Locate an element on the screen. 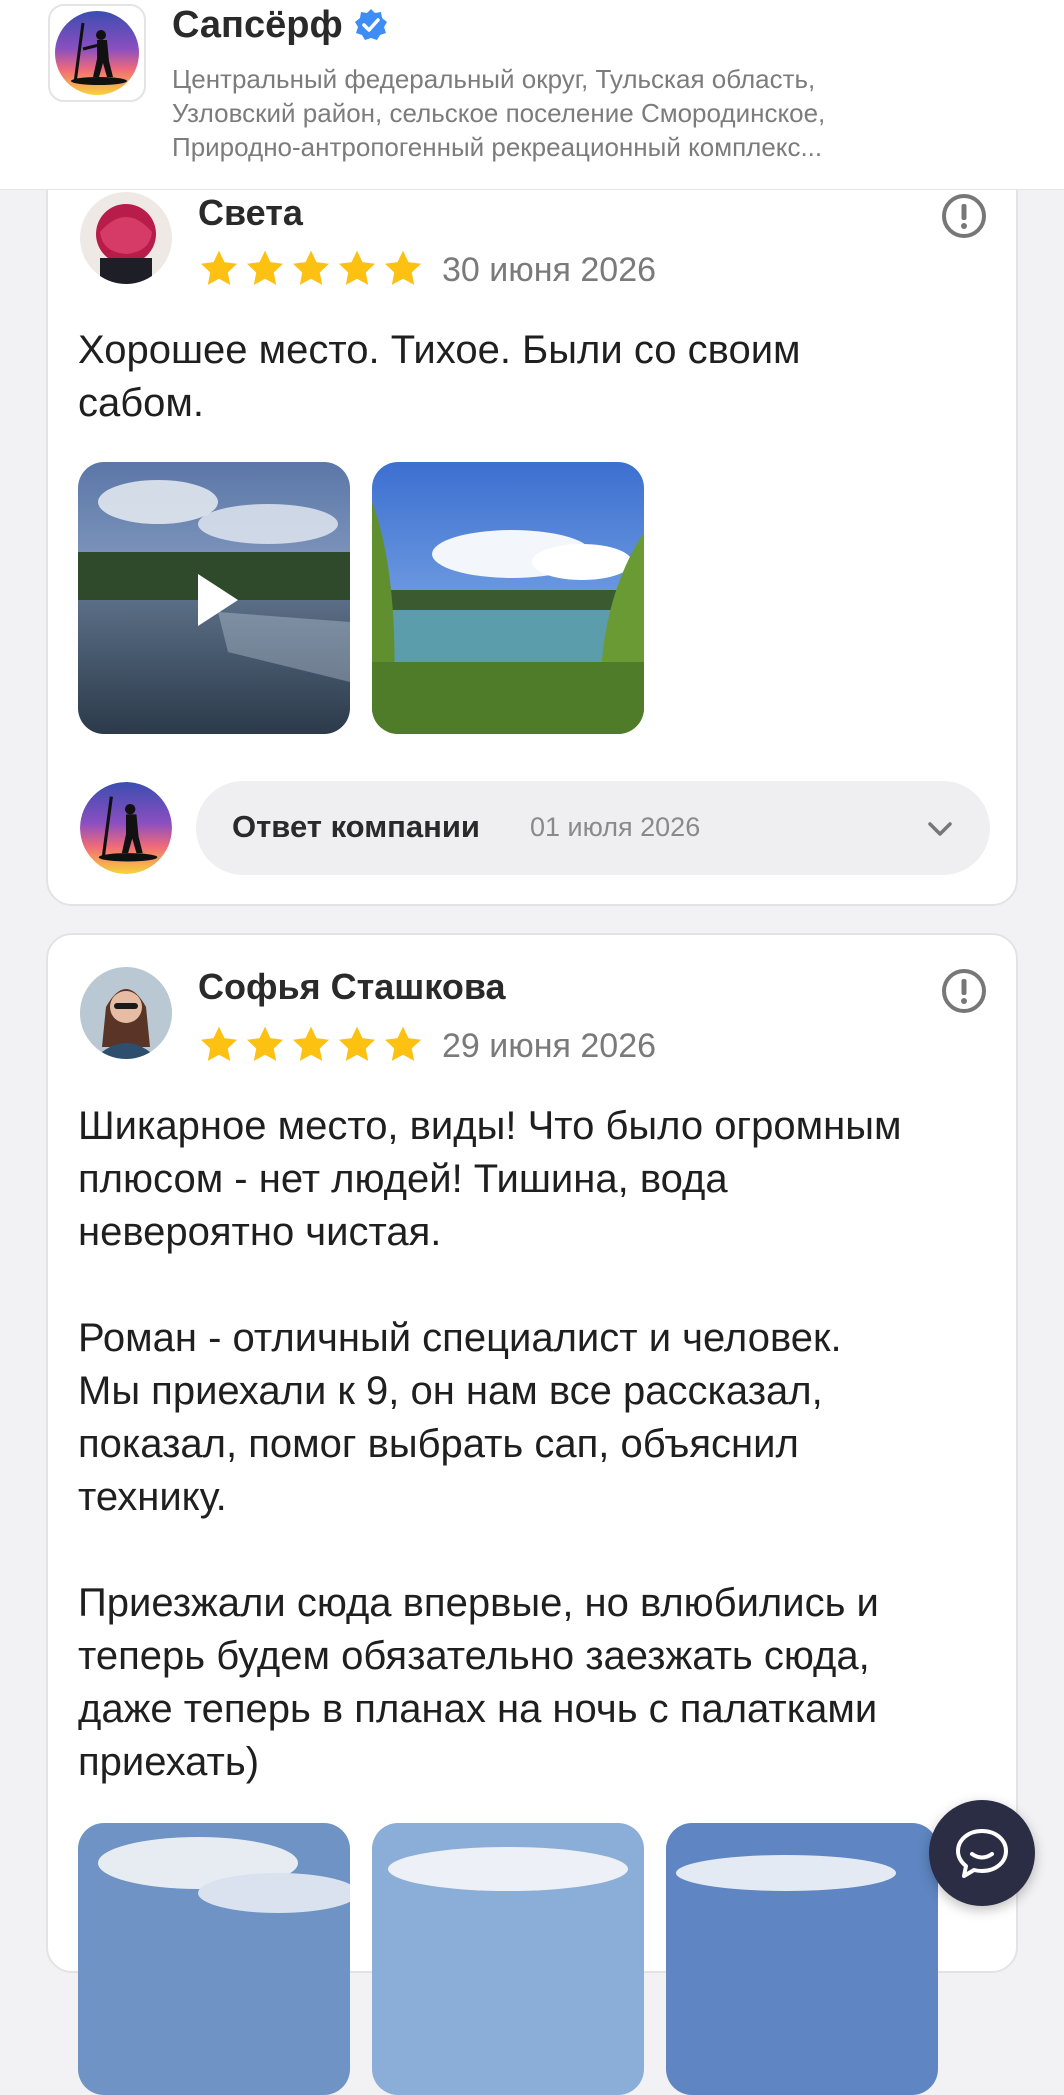 The image size is (1064, 2095). company-reply-label: Ответ компании is located at coordinates (356, 826).